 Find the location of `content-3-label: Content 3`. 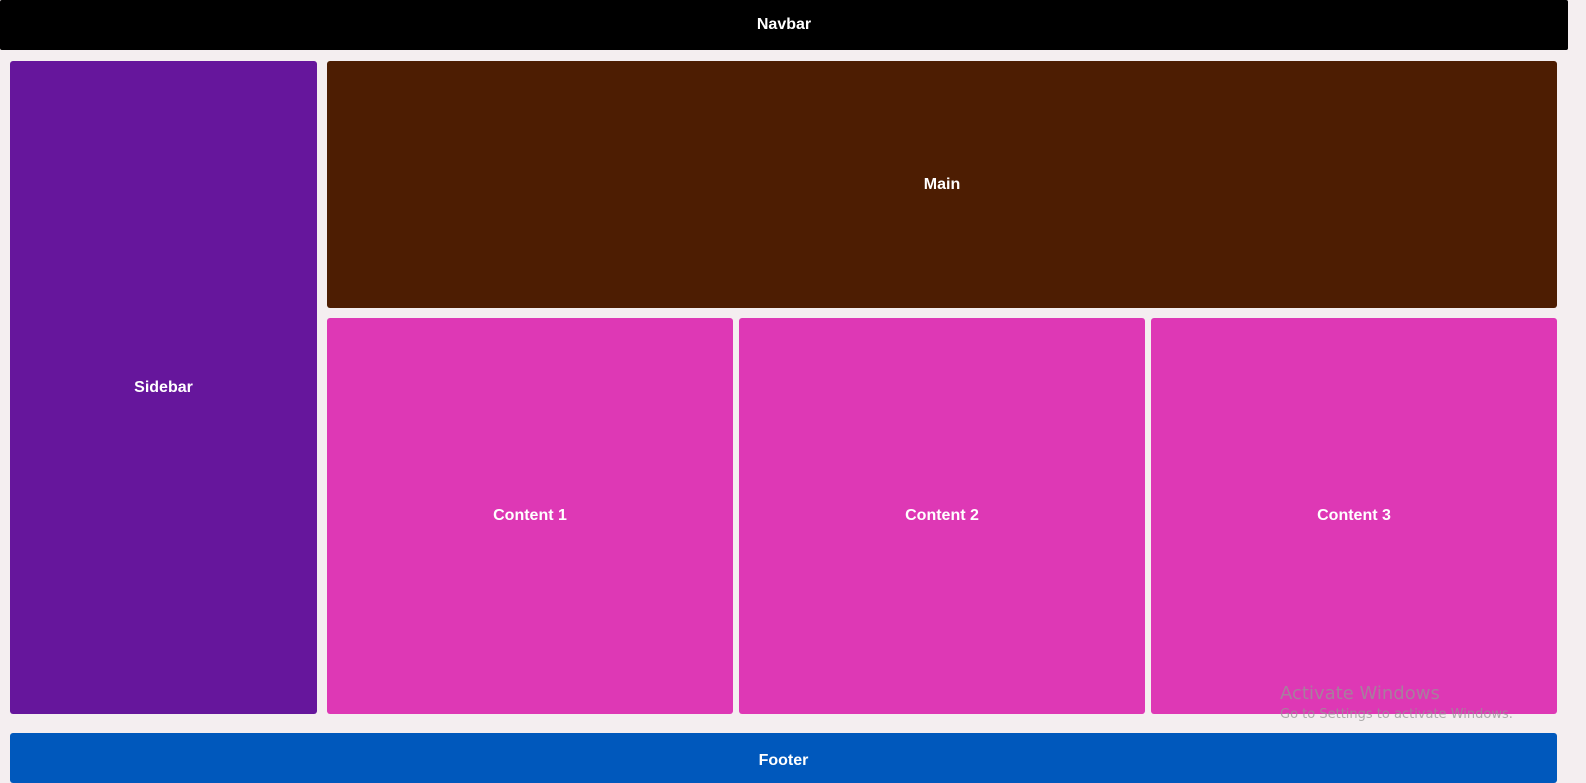

content-3-label: Content 3 is located at coordinates (1354, 515).